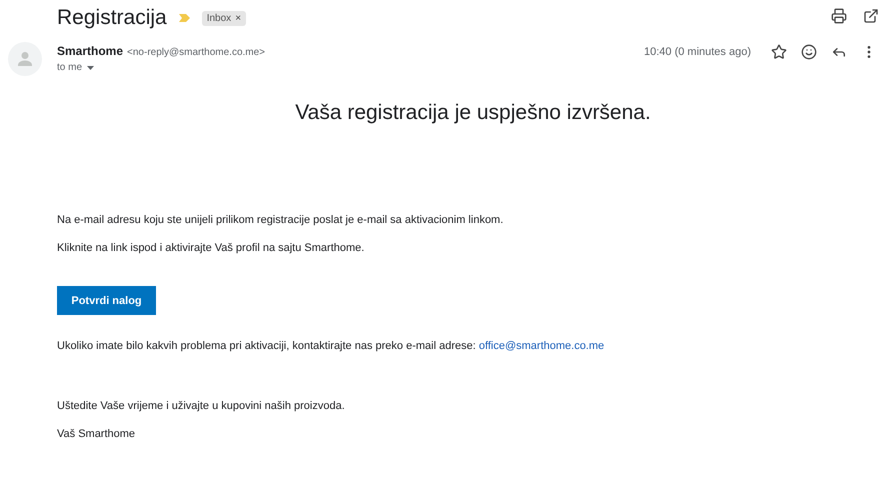 The width and height of the screenshot is (889, 478). What do you see at coordinates (238, 18) in the screenshot?
I see `remove-label-button: ×` at bounding box center [238, 18].